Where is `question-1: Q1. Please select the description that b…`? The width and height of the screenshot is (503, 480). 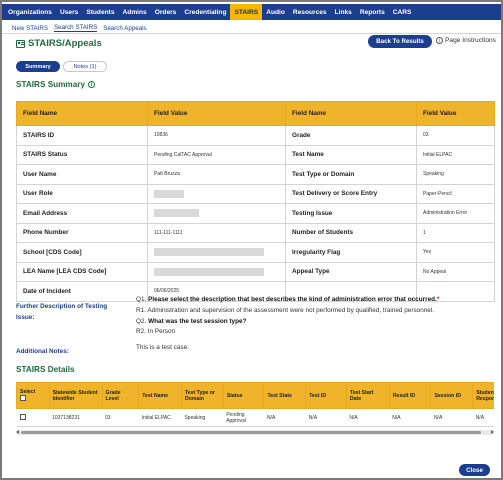
question-1: Q1. Please select the description that b… is located at coordinates (287, 299).